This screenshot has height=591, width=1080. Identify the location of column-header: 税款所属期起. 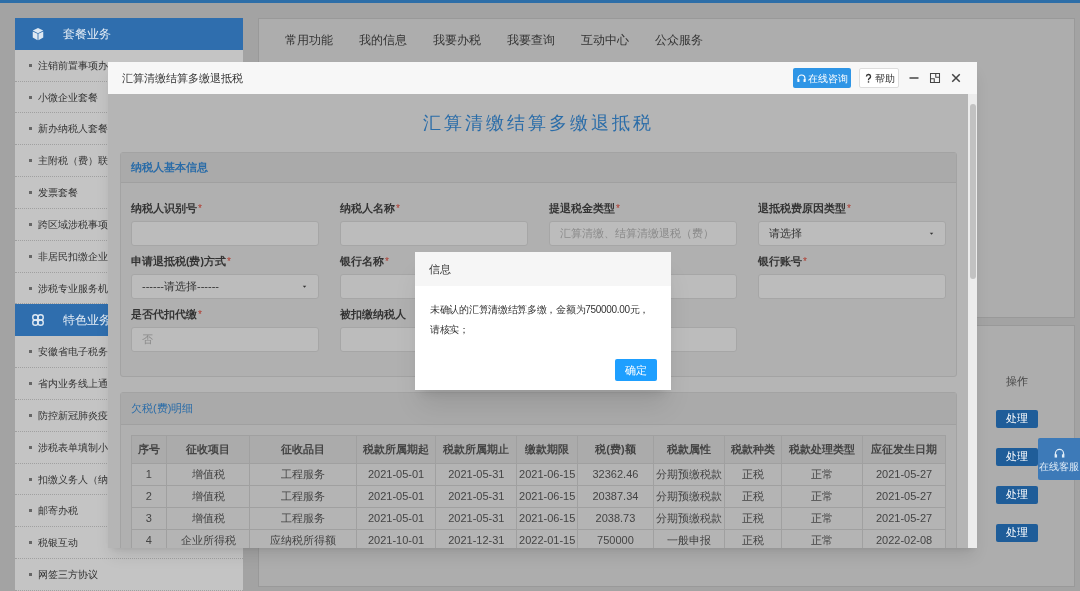
(396, 449).